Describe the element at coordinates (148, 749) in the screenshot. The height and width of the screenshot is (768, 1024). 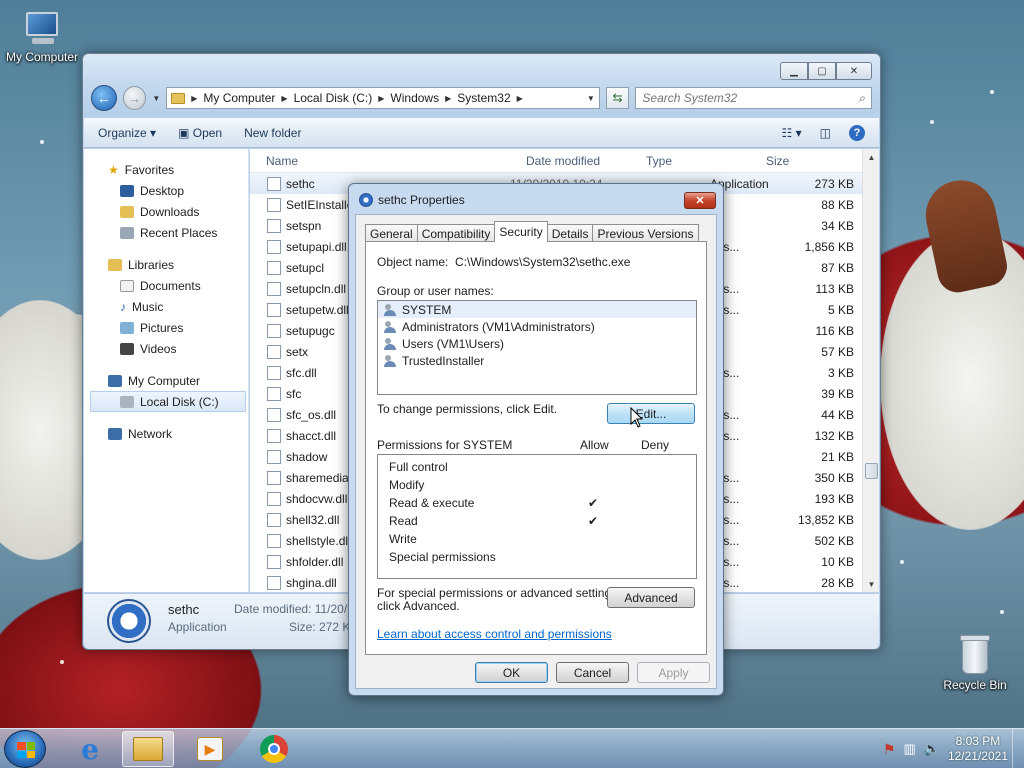
I see `taskbar-windows-explorer` at that location.